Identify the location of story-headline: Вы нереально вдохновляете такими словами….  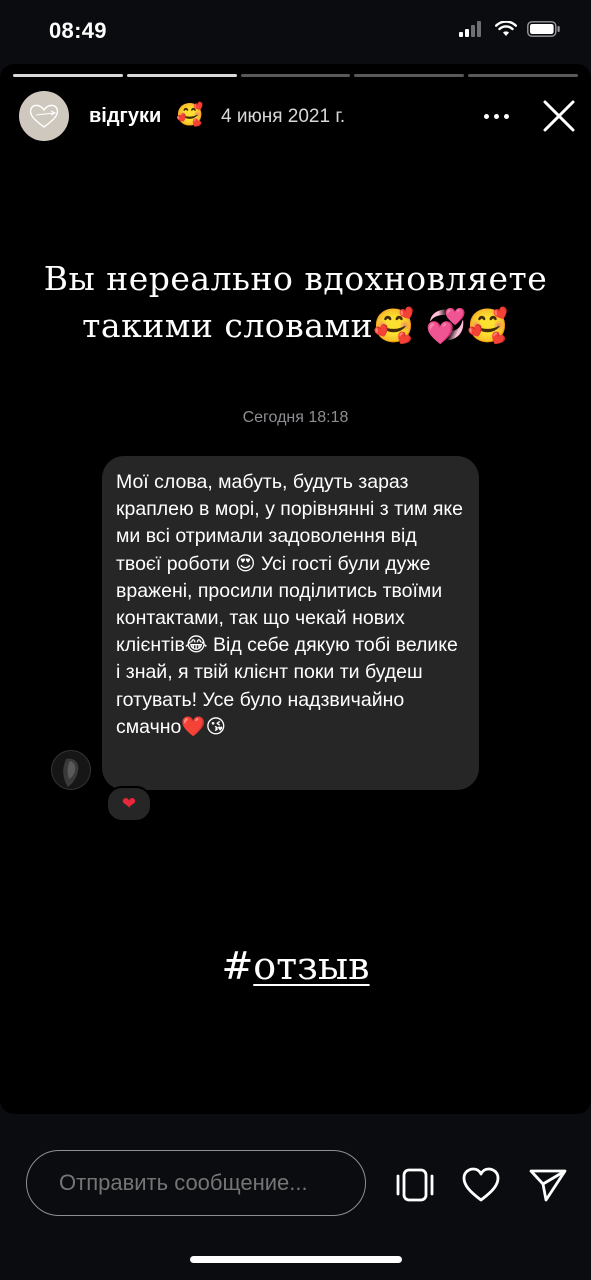
(295, 302).